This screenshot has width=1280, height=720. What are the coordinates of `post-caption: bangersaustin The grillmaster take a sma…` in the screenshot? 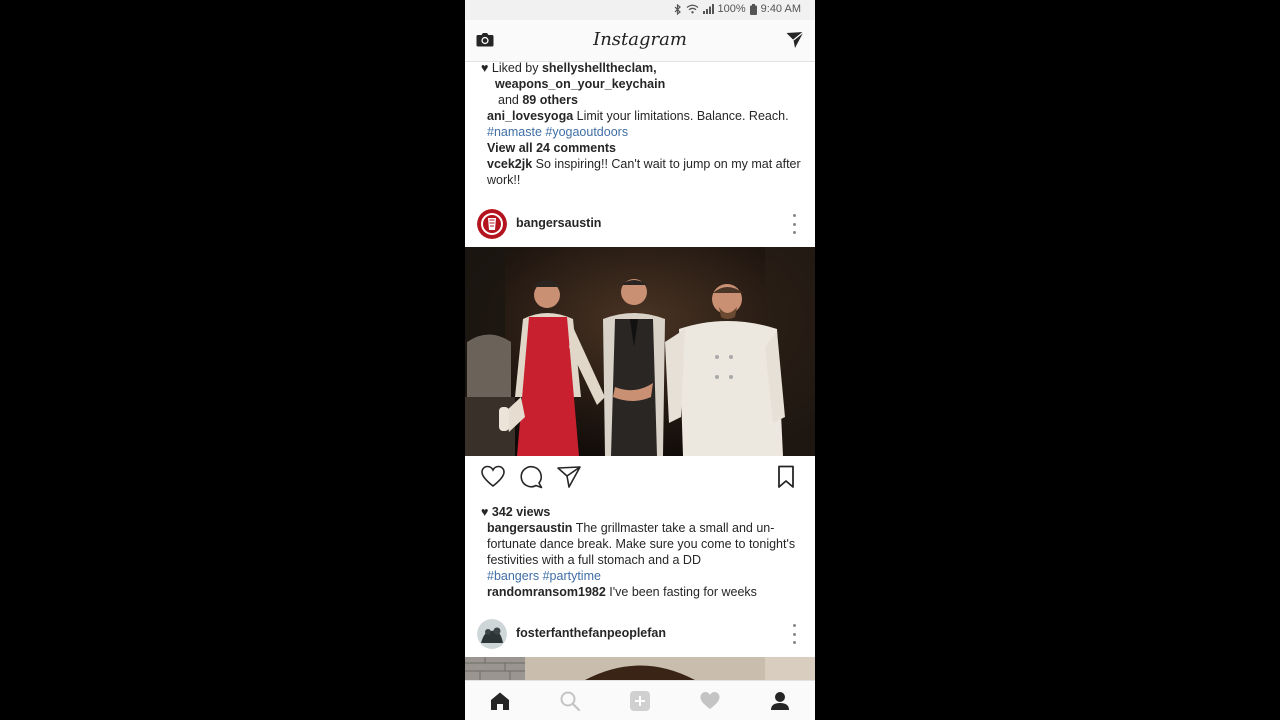 It's located at (646, 552).